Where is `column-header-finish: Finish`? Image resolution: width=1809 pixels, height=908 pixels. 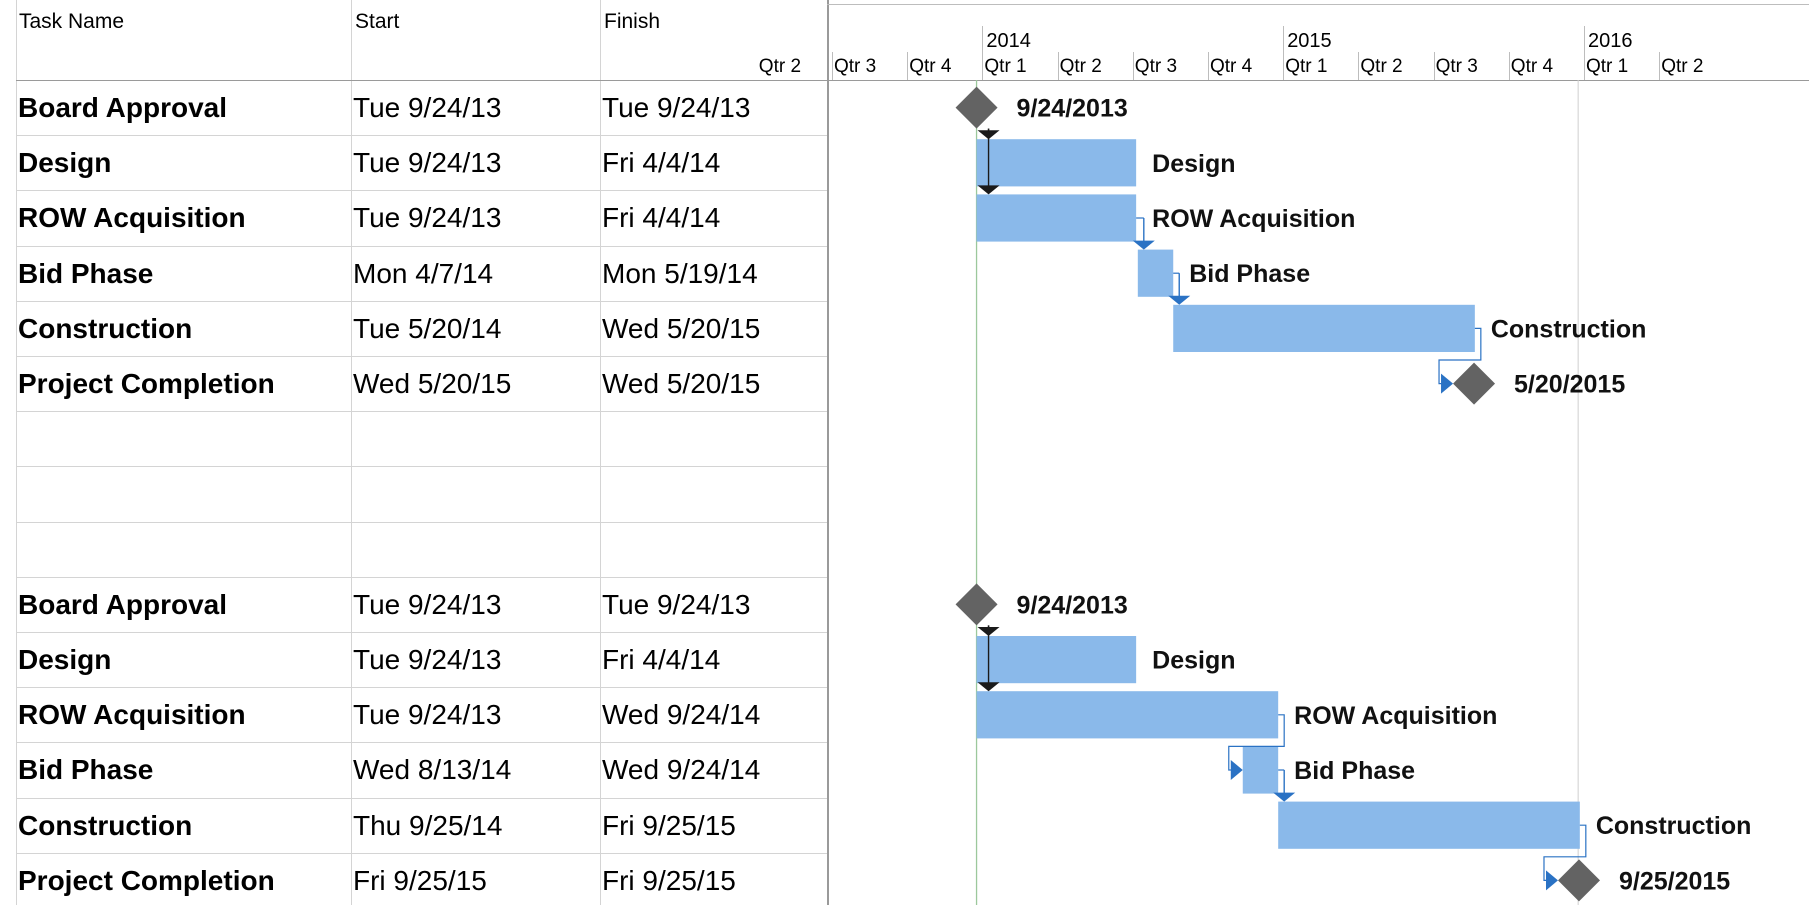
column-header-finish: Finish is located at coordinates (630, 40).